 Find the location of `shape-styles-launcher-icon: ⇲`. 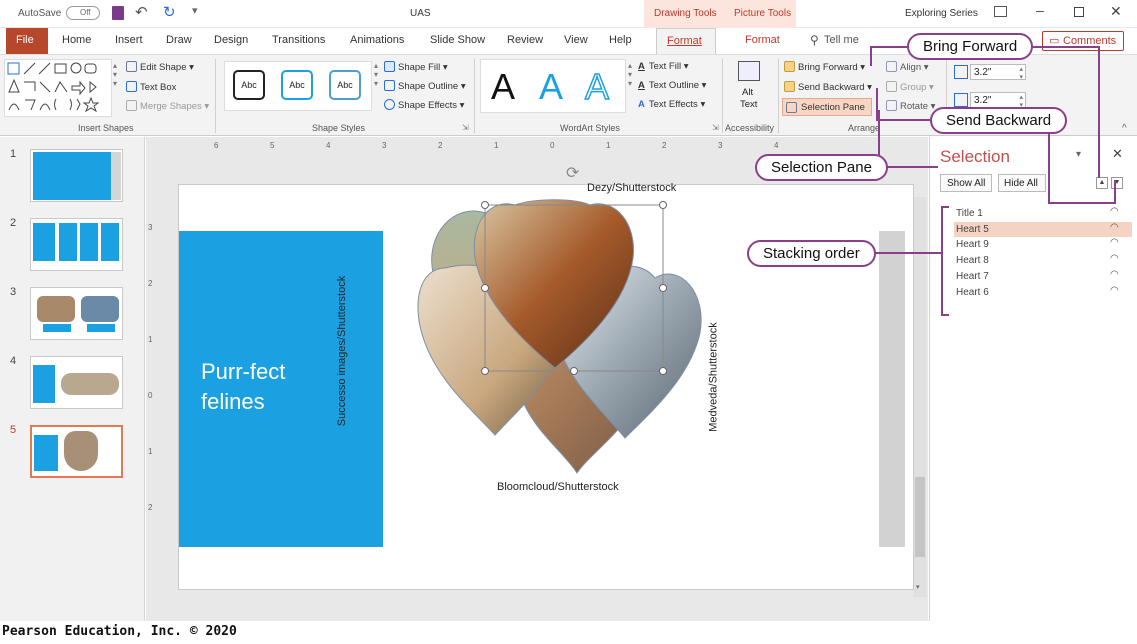

shape-styles-launcher-icon: ⇲ is located at coordinates (465, 127).